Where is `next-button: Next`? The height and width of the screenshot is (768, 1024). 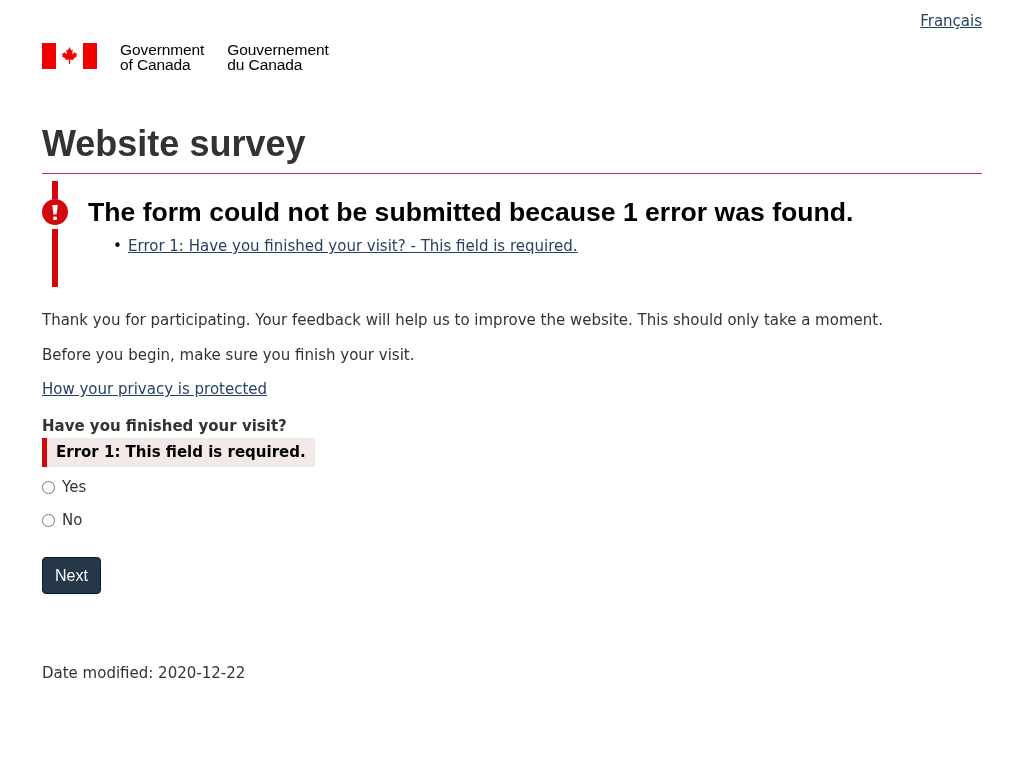 next-button: Next is located at coordinates (71, 575).